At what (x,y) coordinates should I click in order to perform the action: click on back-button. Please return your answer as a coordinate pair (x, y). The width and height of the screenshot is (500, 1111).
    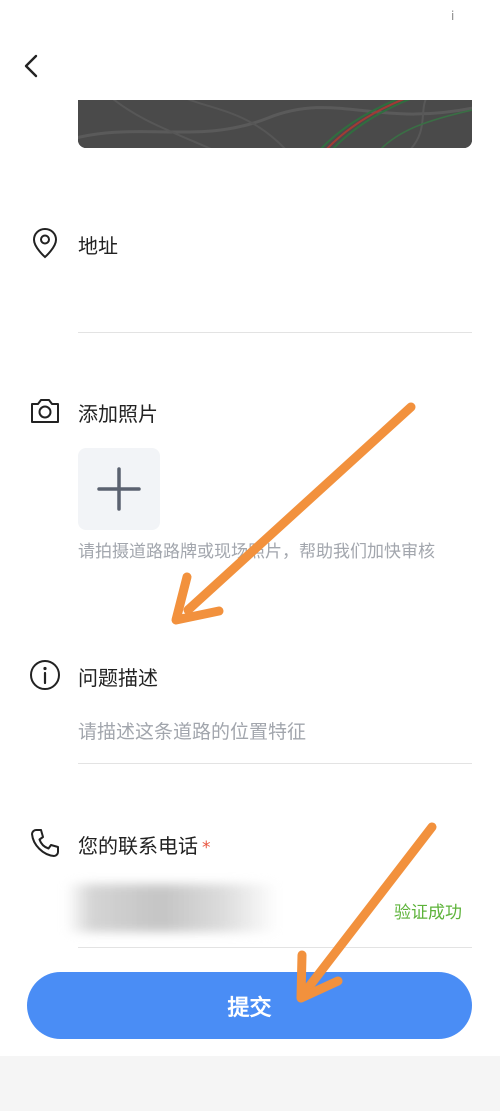
    Looking at the image, I should click on (32, 66).